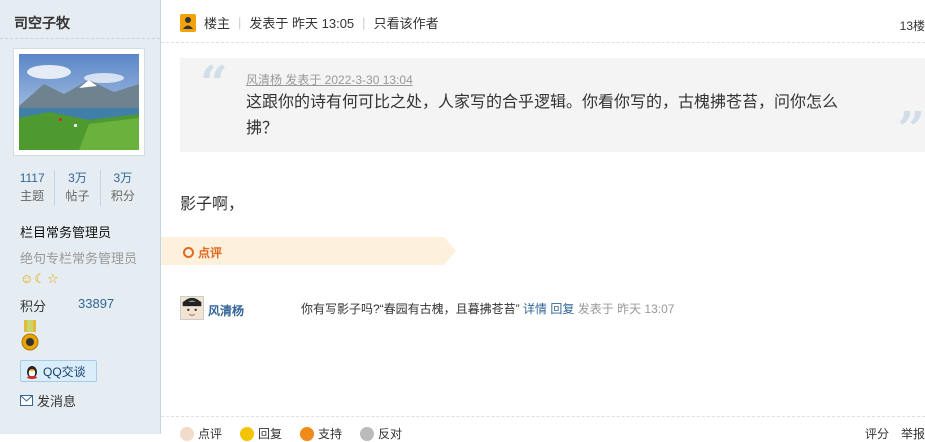 This screenshot has width=925, height=442. I want to click on thread-owner-icon, so click(188, 22).